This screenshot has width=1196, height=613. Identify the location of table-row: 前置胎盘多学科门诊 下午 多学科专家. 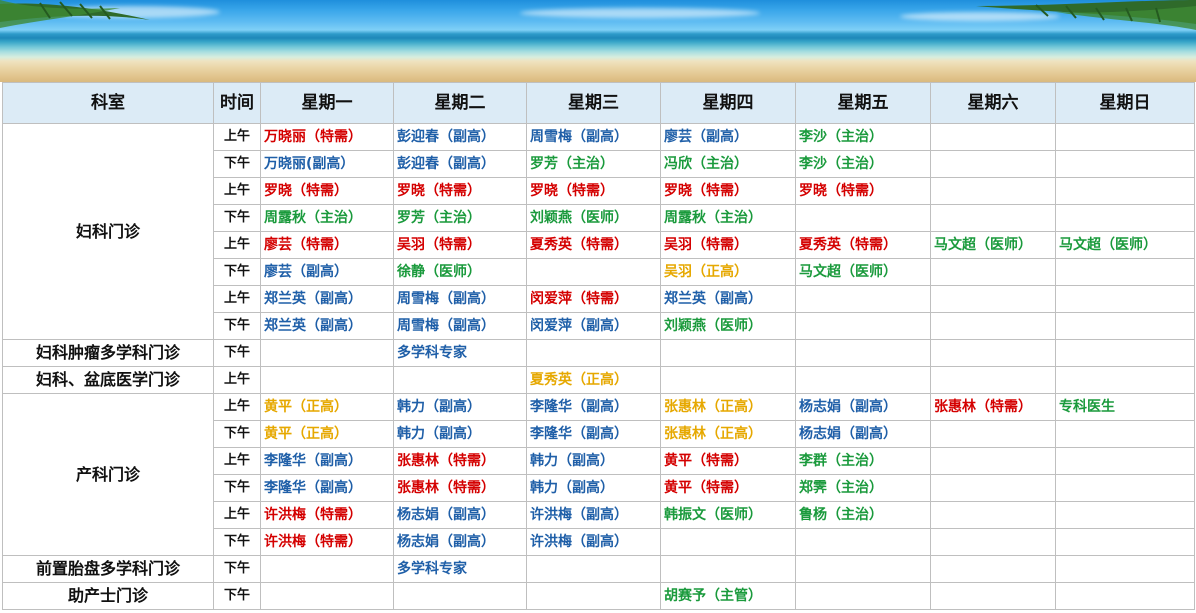
(598, 569).